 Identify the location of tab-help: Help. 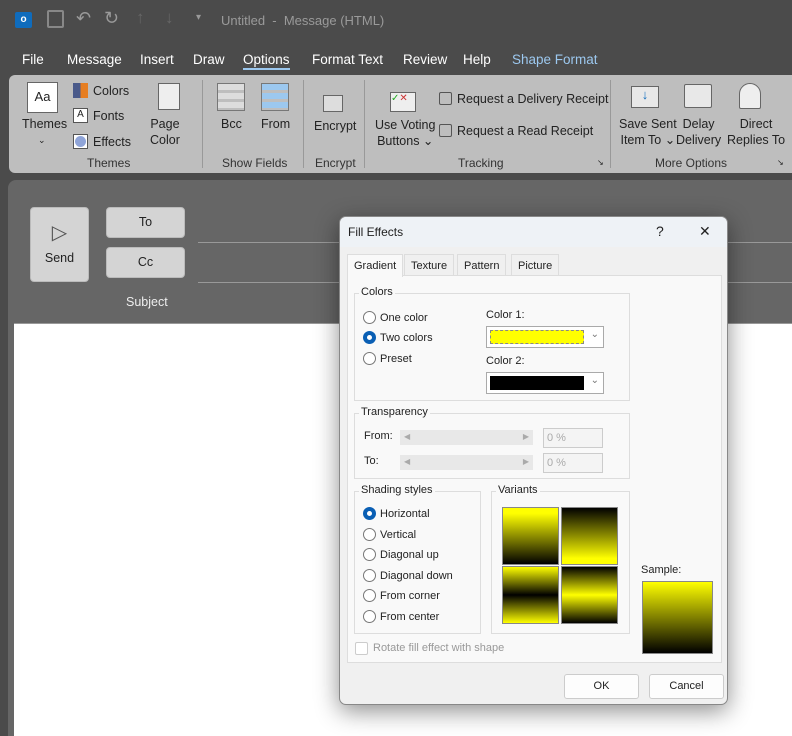
(477, 59).